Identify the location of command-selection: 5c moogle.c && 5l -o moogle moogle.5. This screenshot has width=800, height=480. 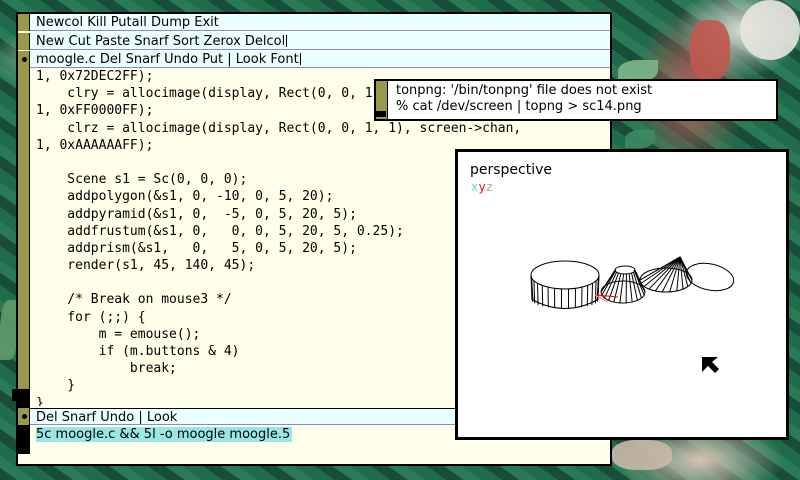
(164, 434).